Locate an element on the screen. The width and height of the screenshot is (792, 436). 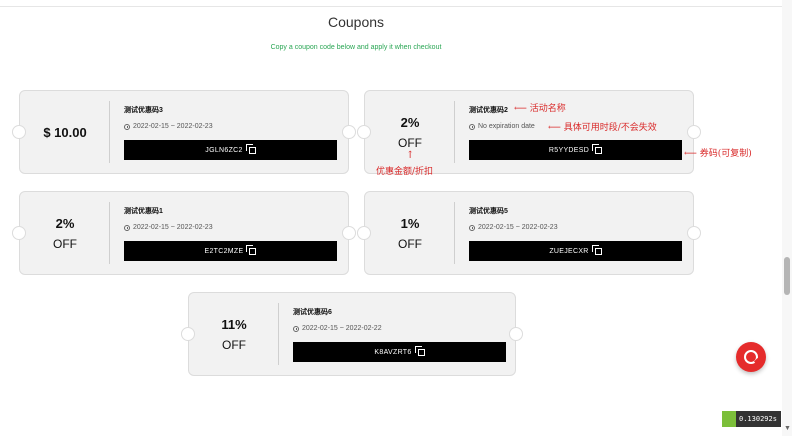
coupon-amount: $ 10.00 is located at coordinates (65, 132).